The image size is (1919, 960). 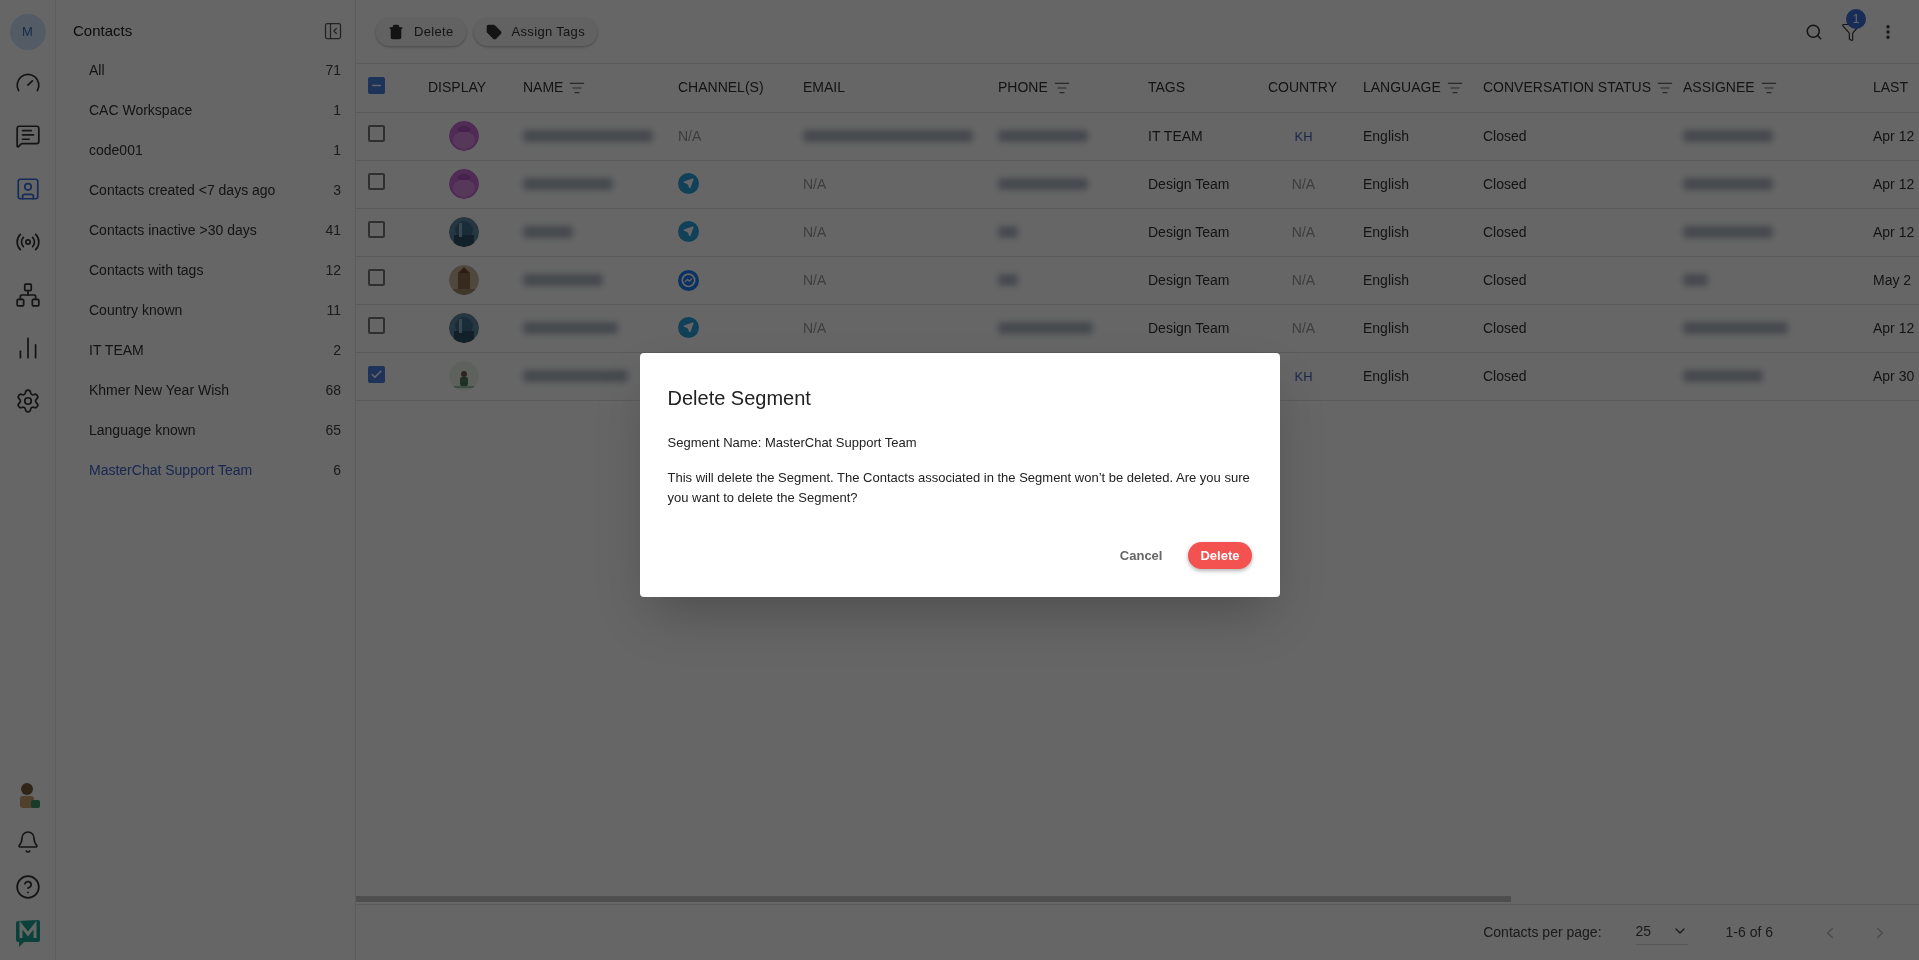 I want to click on check-icon, so click(x=376, y=374).